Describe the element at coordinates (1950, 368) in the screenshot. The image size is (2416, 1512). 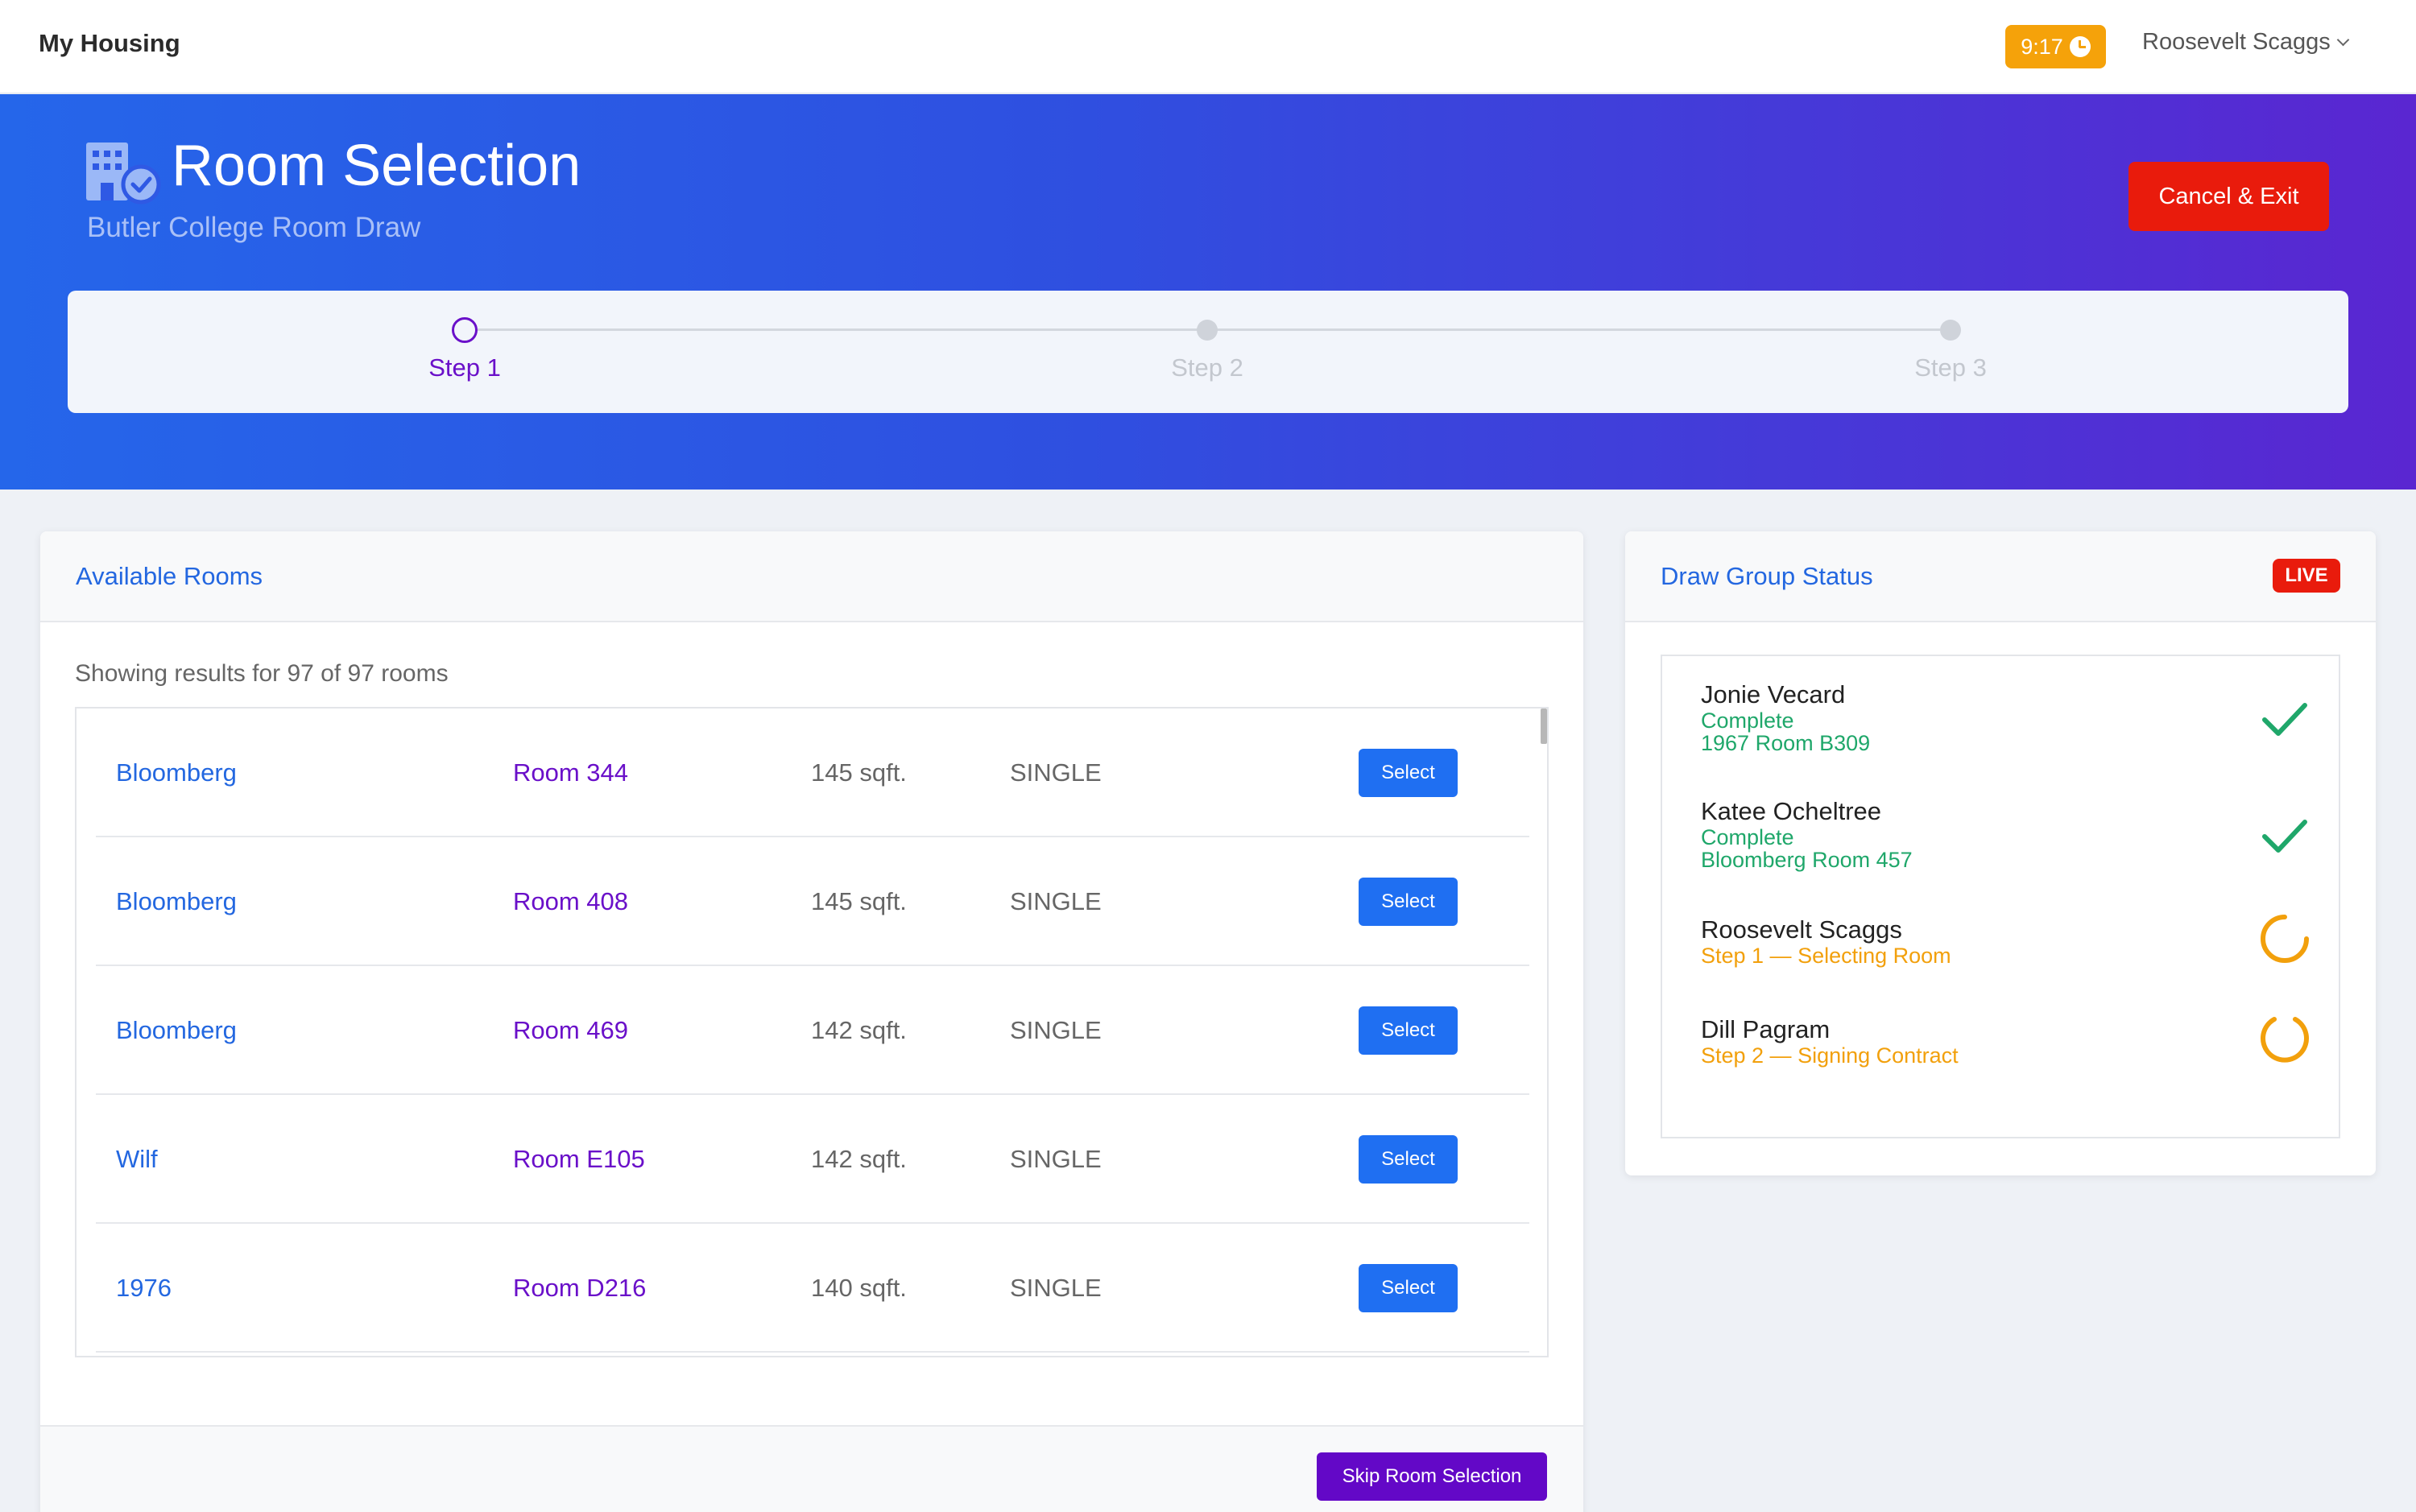
I see `step-3-label: Step 3` at that location.